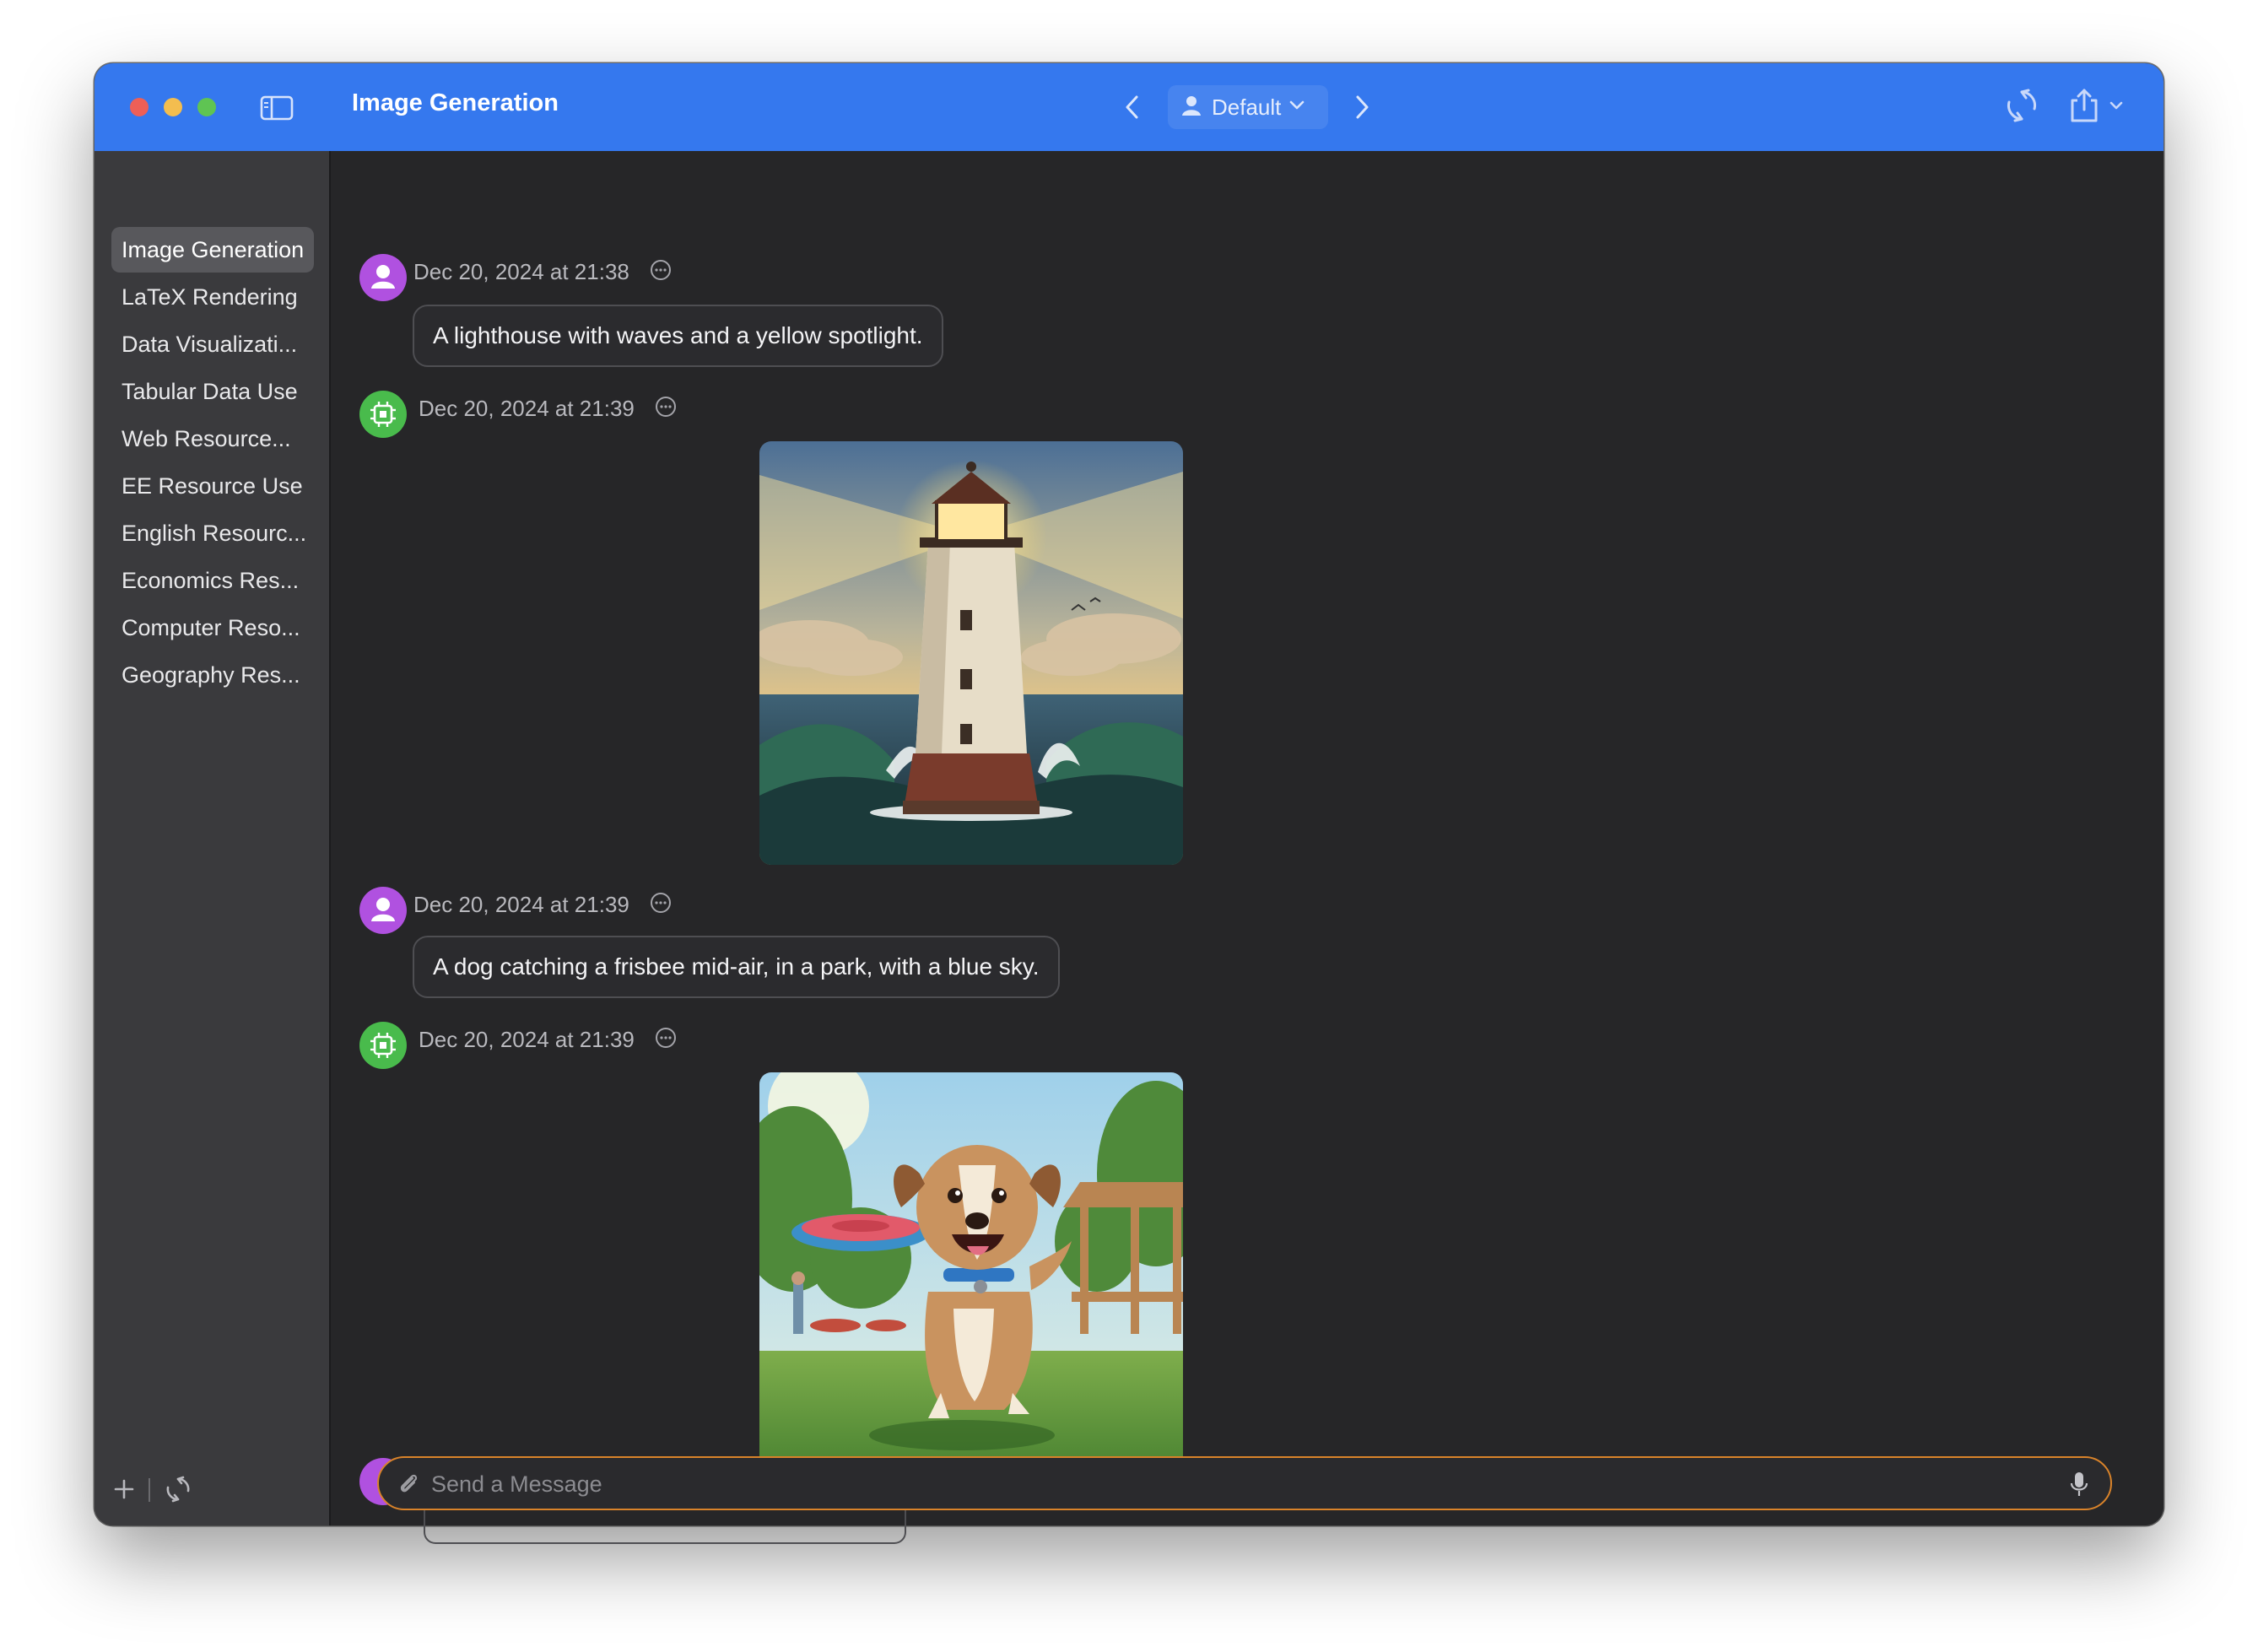 This screenshot has width=2258, height=1652. Describe the element at coordinates (213, 486) in the screenshot. I see `sidebar-item-ee-resource-use: EE Resource Use` at that location.